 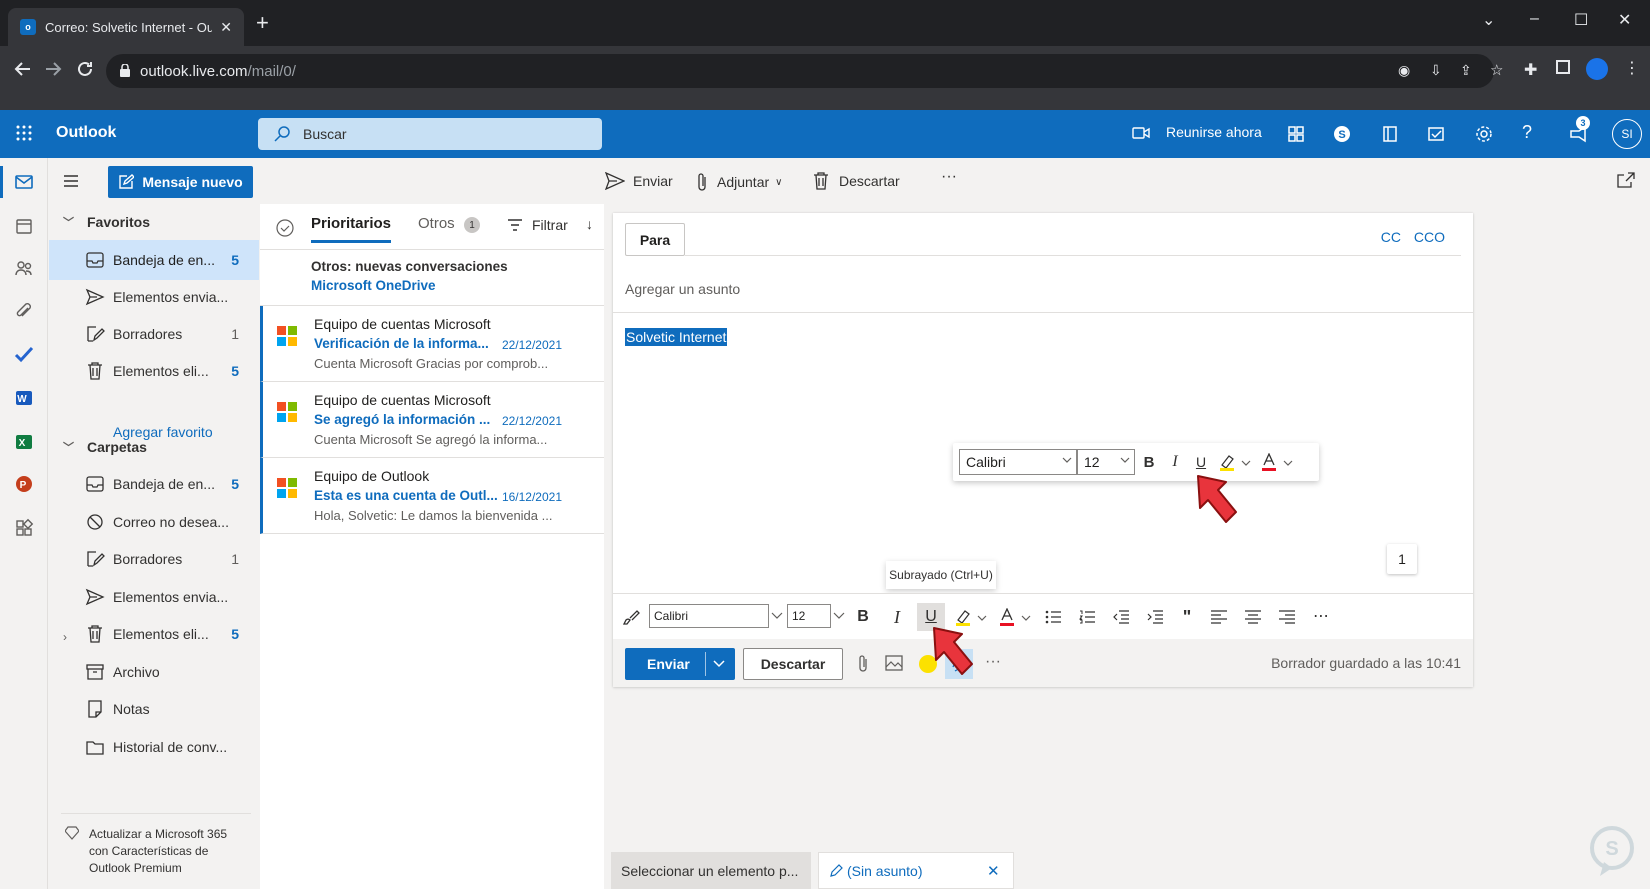 I want to click on bottom-tab-draft: (Sin asunto) ✕, so click(x=916, y=870).